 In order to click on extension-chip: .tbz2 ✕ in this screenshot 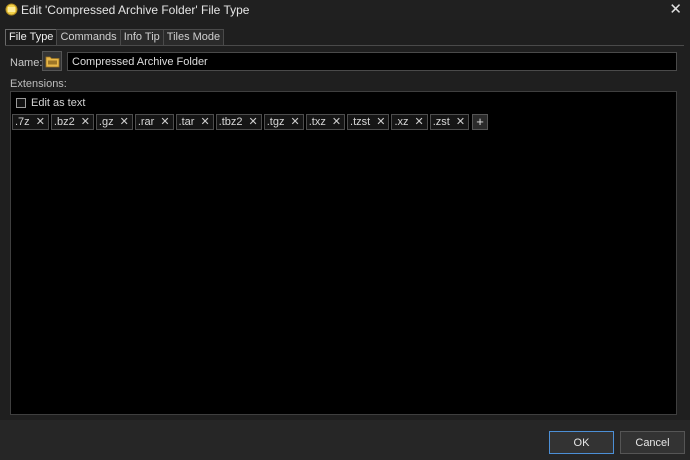, I will do `click(238, 122)`.